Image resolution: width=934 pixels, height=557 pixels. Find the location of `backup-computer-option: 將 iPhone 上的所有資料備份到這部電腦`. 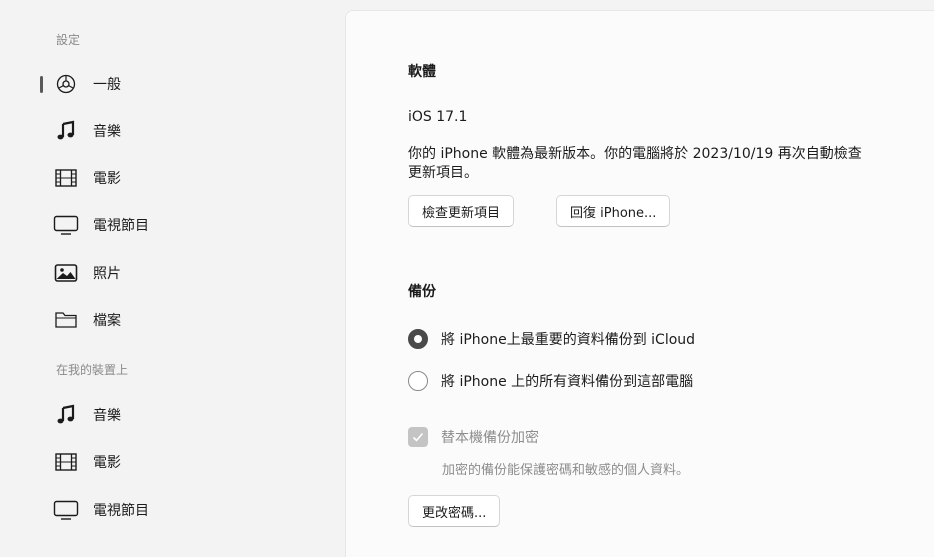

backup-computer-option: 將 iPhone 上的所有資料備份到這部電腦 is located at coordinates (550, 381).